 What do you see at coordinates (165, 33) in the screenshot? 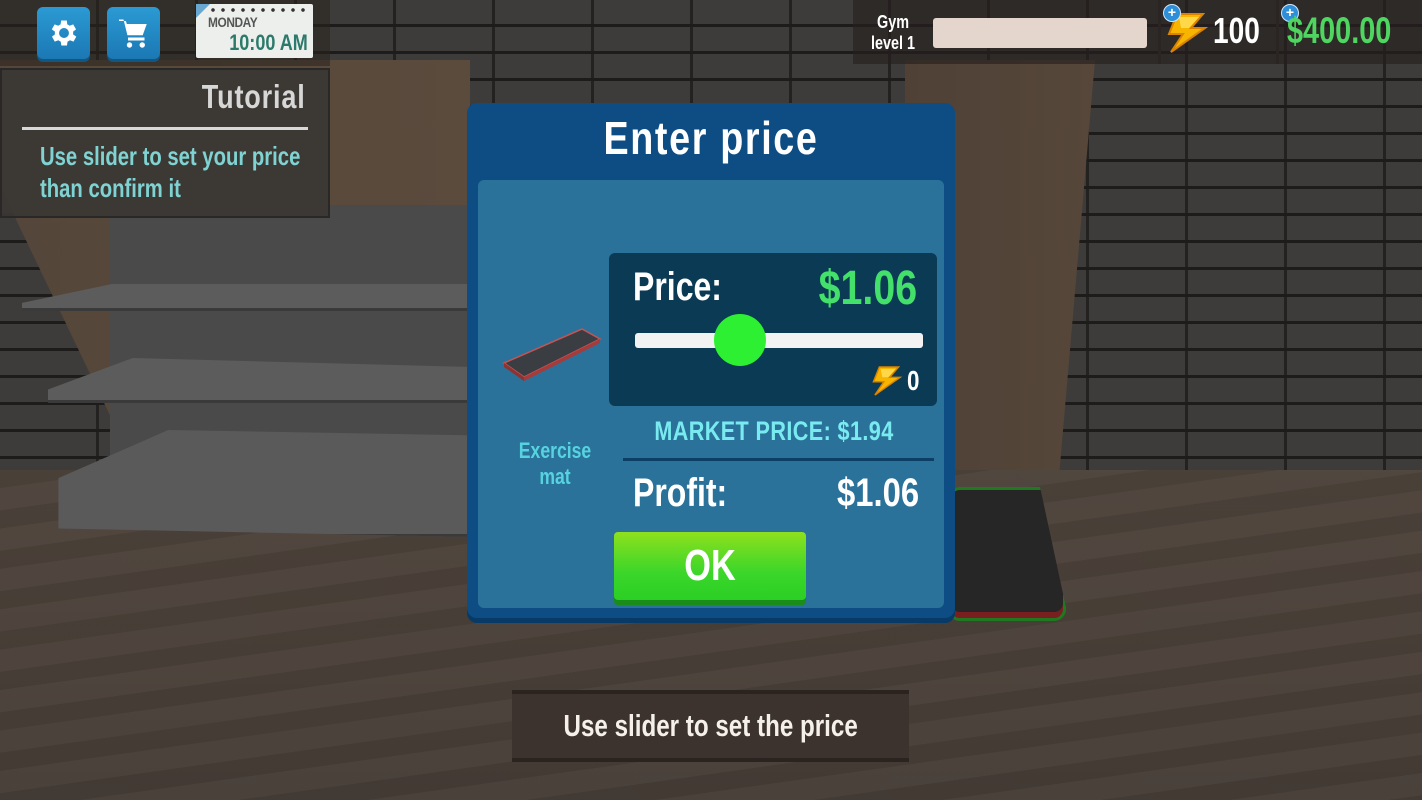
I see `hud-top-left: MONDAY 10:00 AM` at bounding box center [165, 33].